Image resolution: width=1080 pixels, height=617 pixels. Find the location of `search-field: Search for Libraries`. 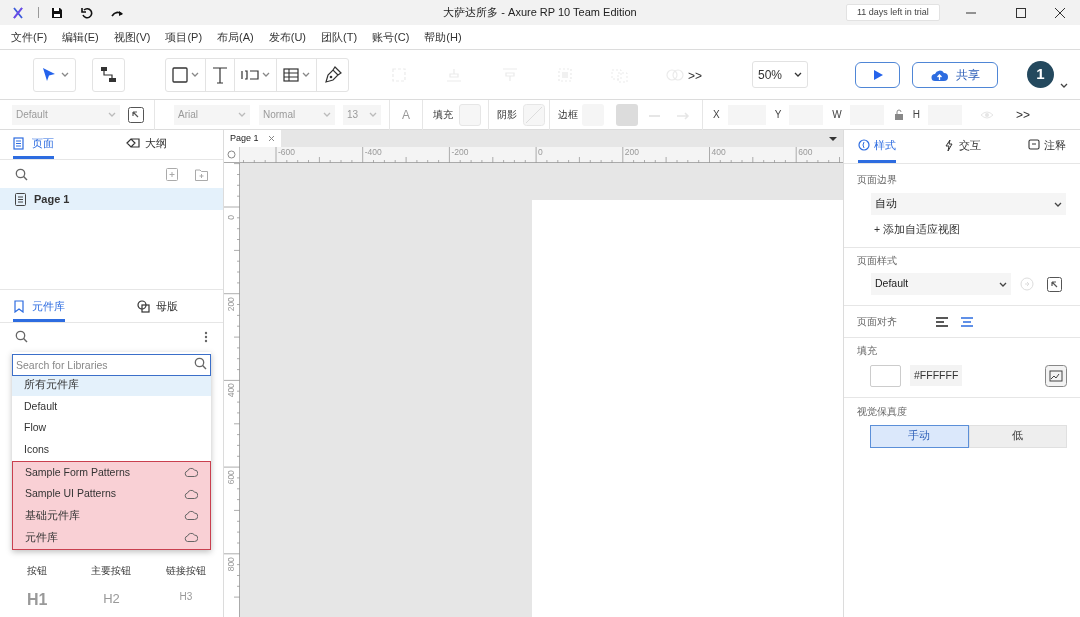

search-field: Search for Libraries is located at coordinates (111, 365).